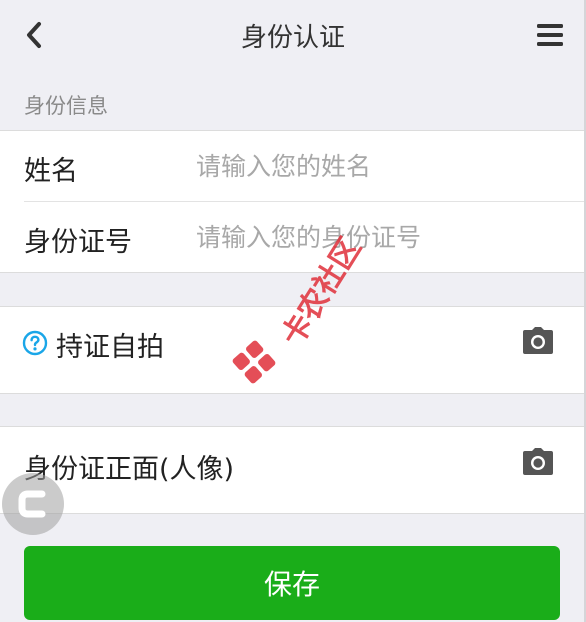  I want to click on name-row: 姓名, so click(292, 166).